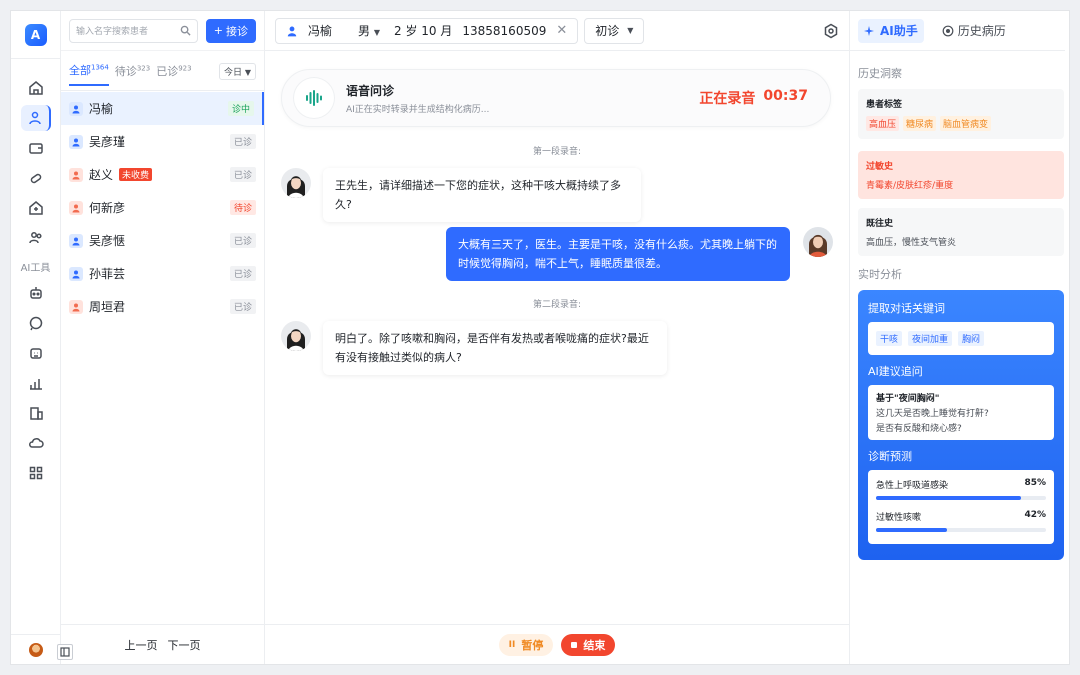  Describe the element at coordinates (880, 274) in the screenshot. I see `realtime-analysis-heading: 实时分析` at that location.